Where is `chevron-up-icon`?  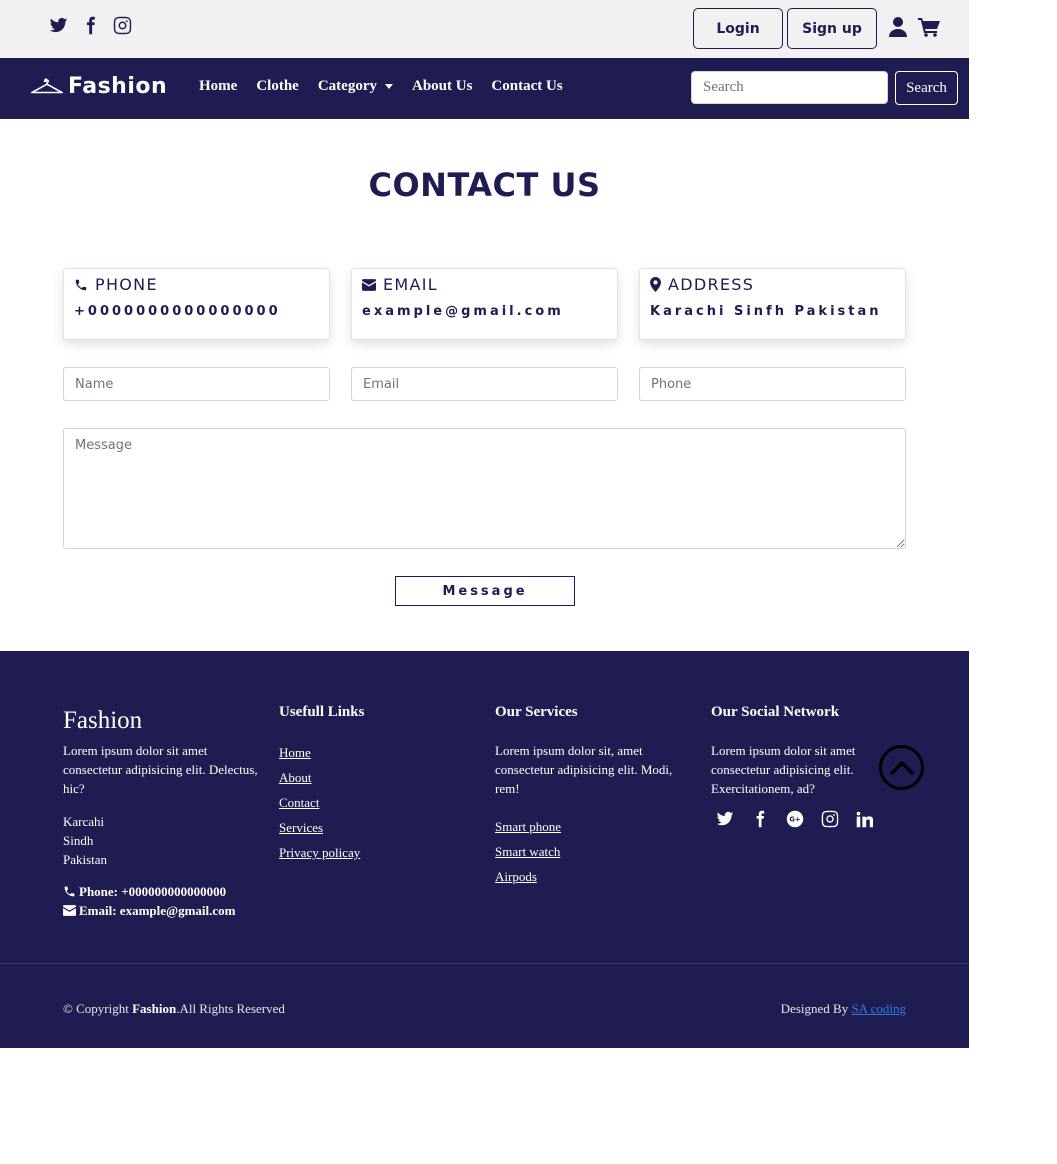
chevron-up-icon is located at coordinates (901, 767).